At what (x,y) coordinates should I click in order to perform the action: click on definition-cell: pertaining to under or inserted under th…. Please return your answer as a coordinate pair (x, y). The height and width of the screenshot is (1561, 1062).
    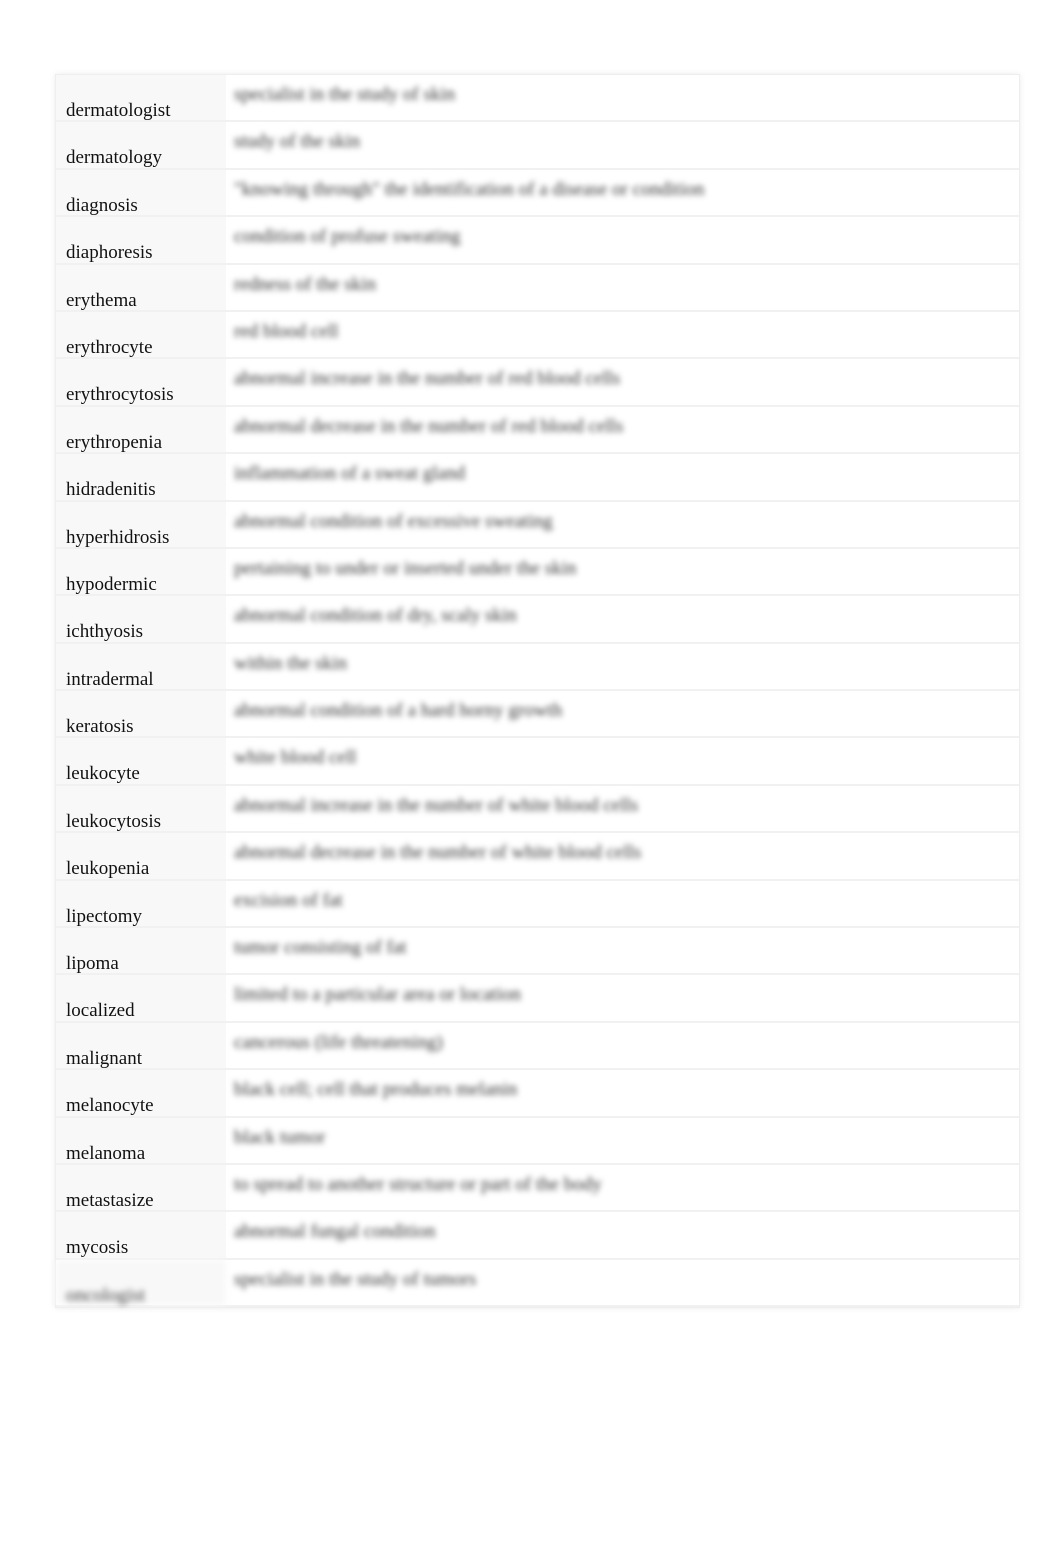
    Looking at the image, I should click on (405, 568).